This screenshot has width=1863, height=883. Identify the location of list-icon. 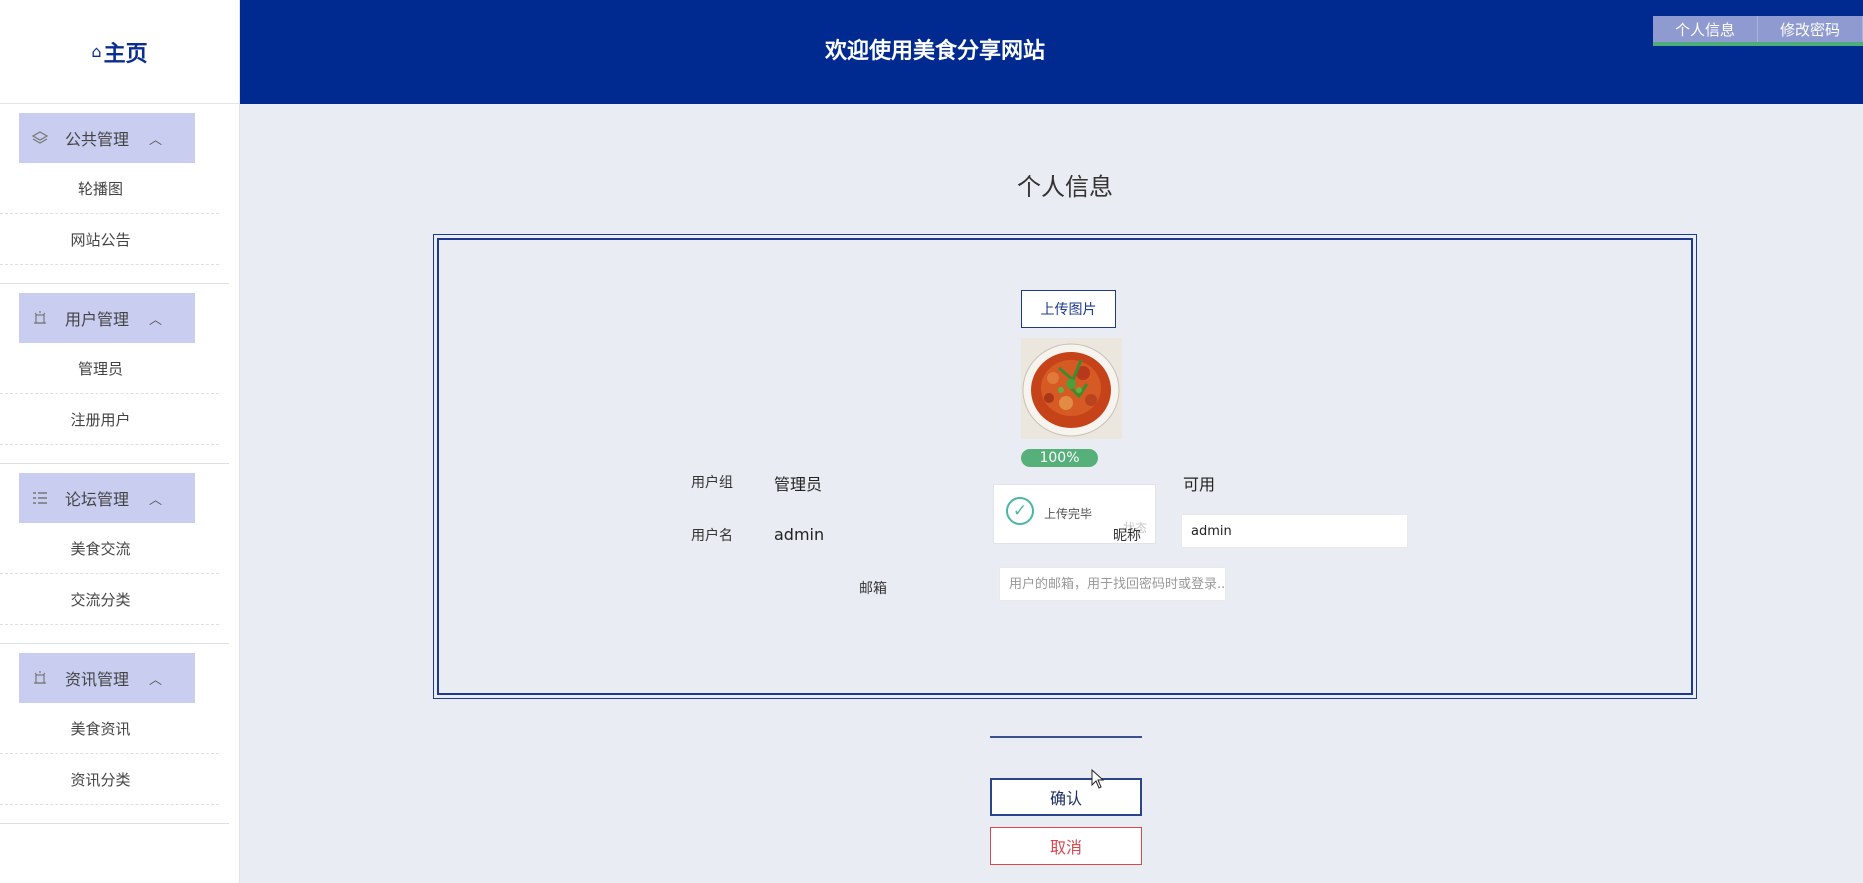
(40, 498).